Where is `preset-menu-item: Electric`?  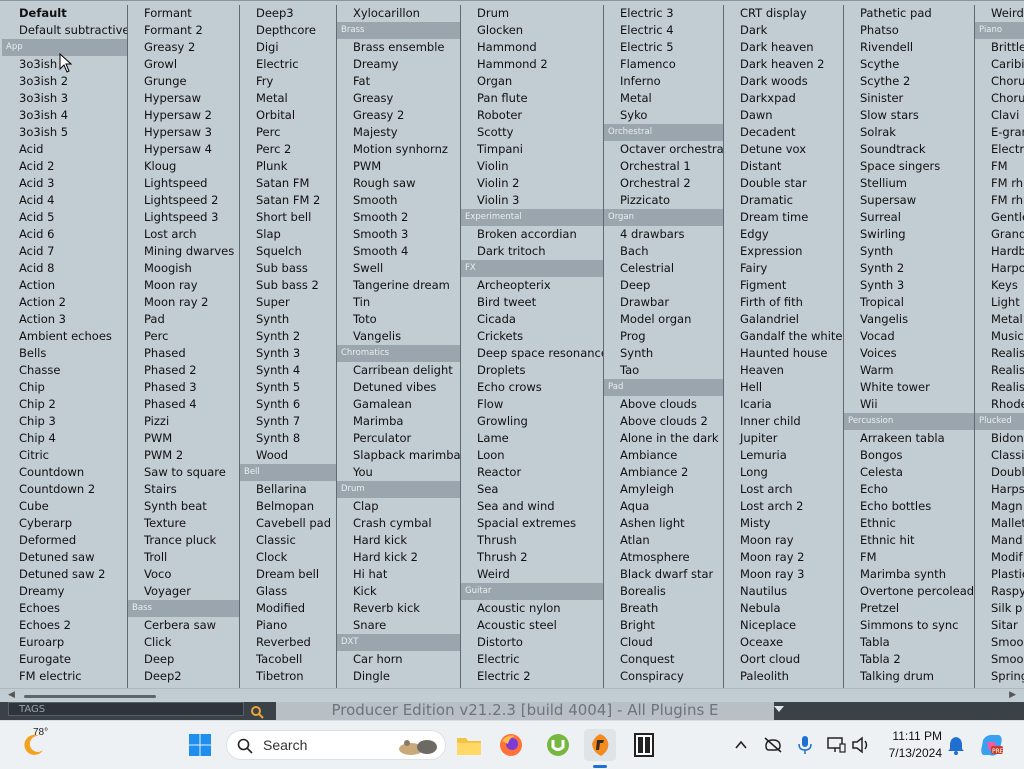
preset-menu-item: Electric is located at coordinates (288, 64).